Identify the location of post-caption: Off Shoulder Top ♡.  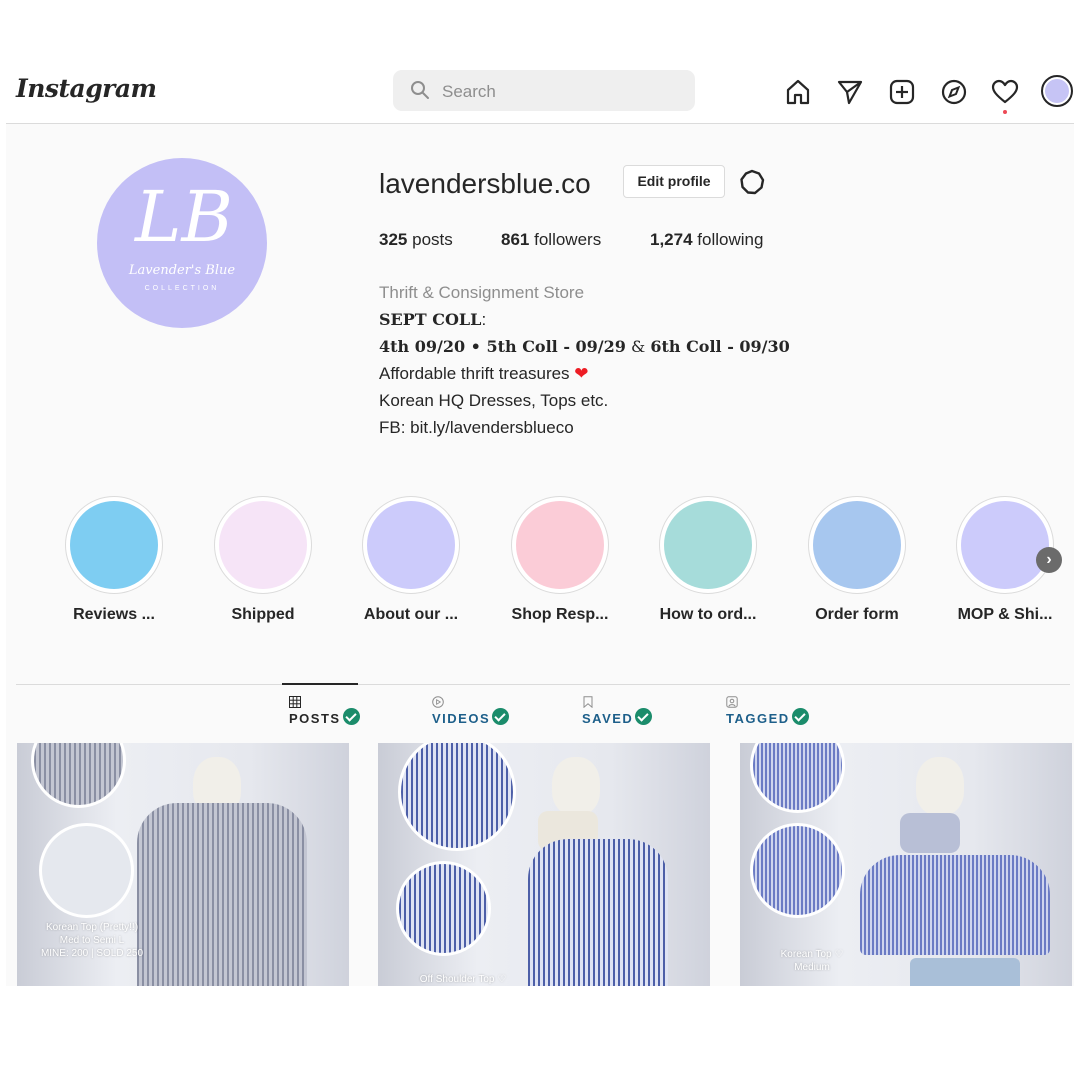
(463, 979).